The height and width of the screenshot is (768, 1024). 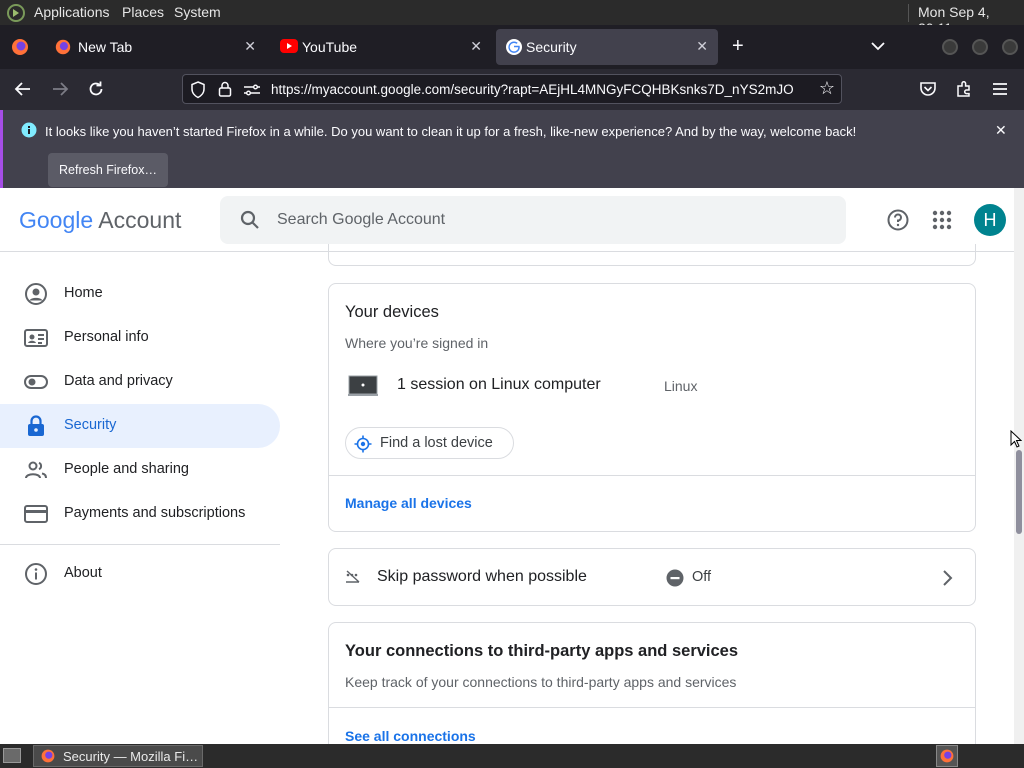 I want to click on session-os: Linux, so click(x=681, y=386).